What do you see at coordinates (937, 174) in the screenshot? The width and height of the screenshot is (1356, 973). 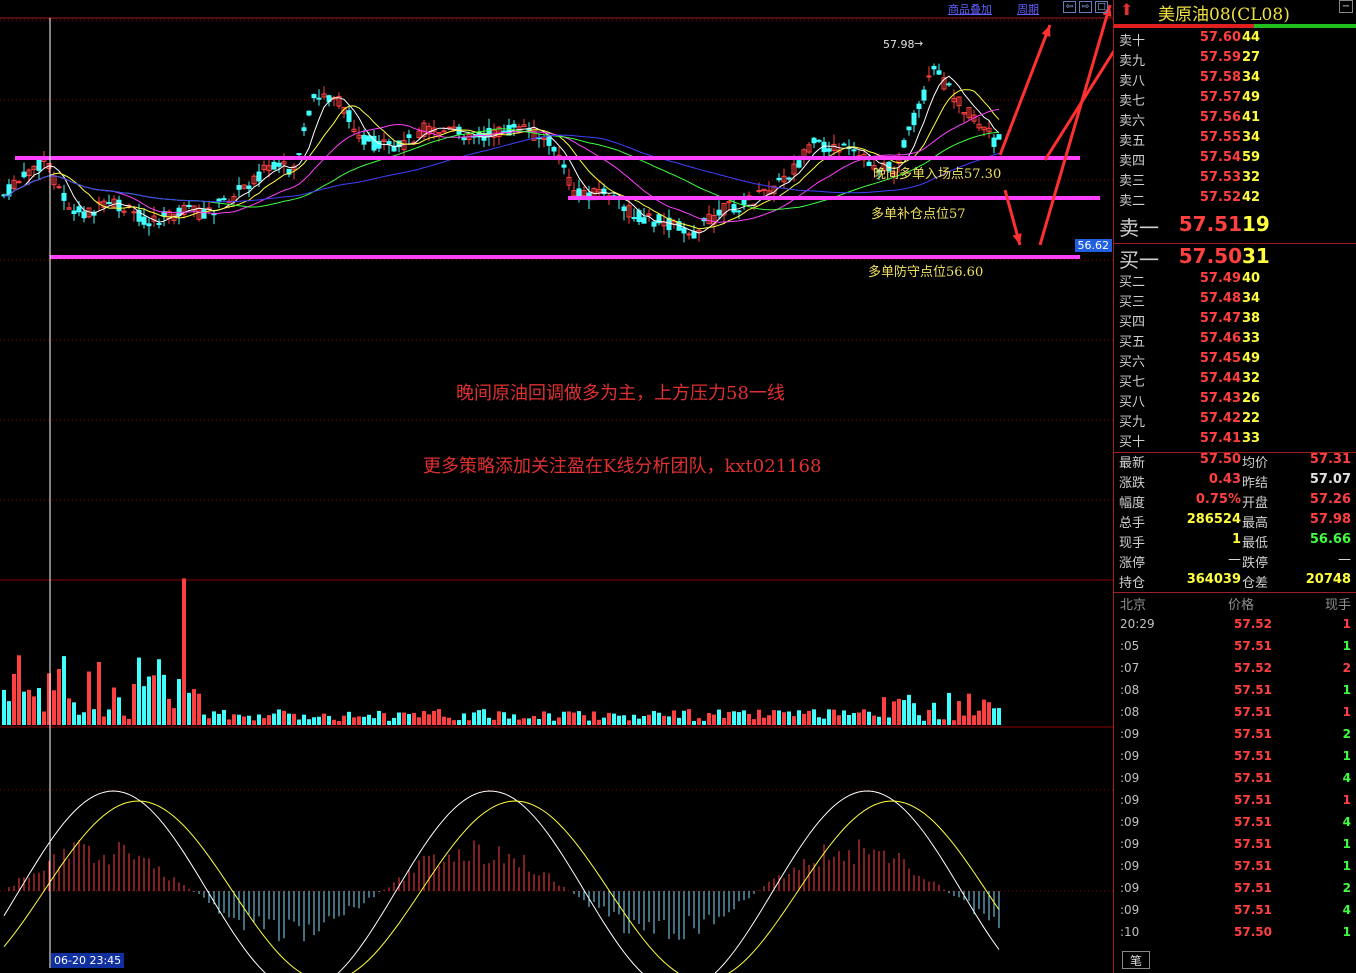 I see `entry-annotation: 晚间多单入场点57.30` at bounding box center [937, 174].